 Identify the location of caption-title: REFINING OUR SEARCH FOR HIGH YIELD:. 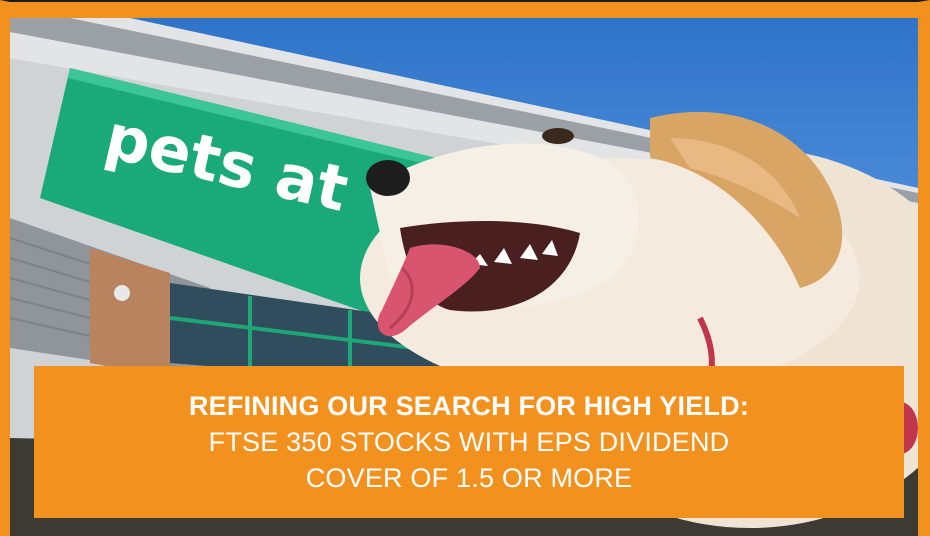
(469, 406).